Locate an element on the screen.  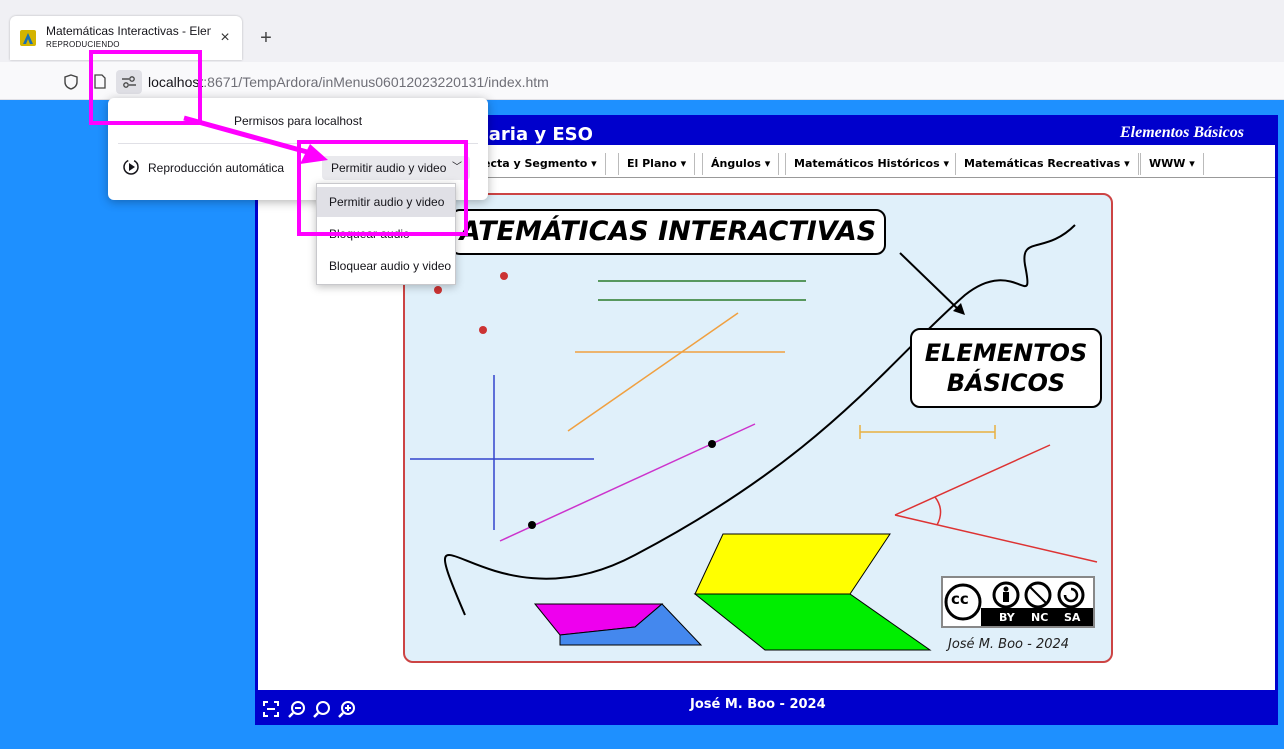
creative-commons-badge: cc BY NC SA is located at coordinates (1018, 602).